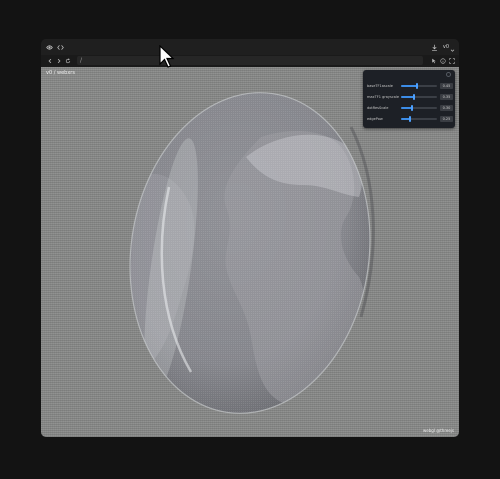 The image size is (500, 479). I want to click on control-row: edgePow 0.25, so click(410, 119).